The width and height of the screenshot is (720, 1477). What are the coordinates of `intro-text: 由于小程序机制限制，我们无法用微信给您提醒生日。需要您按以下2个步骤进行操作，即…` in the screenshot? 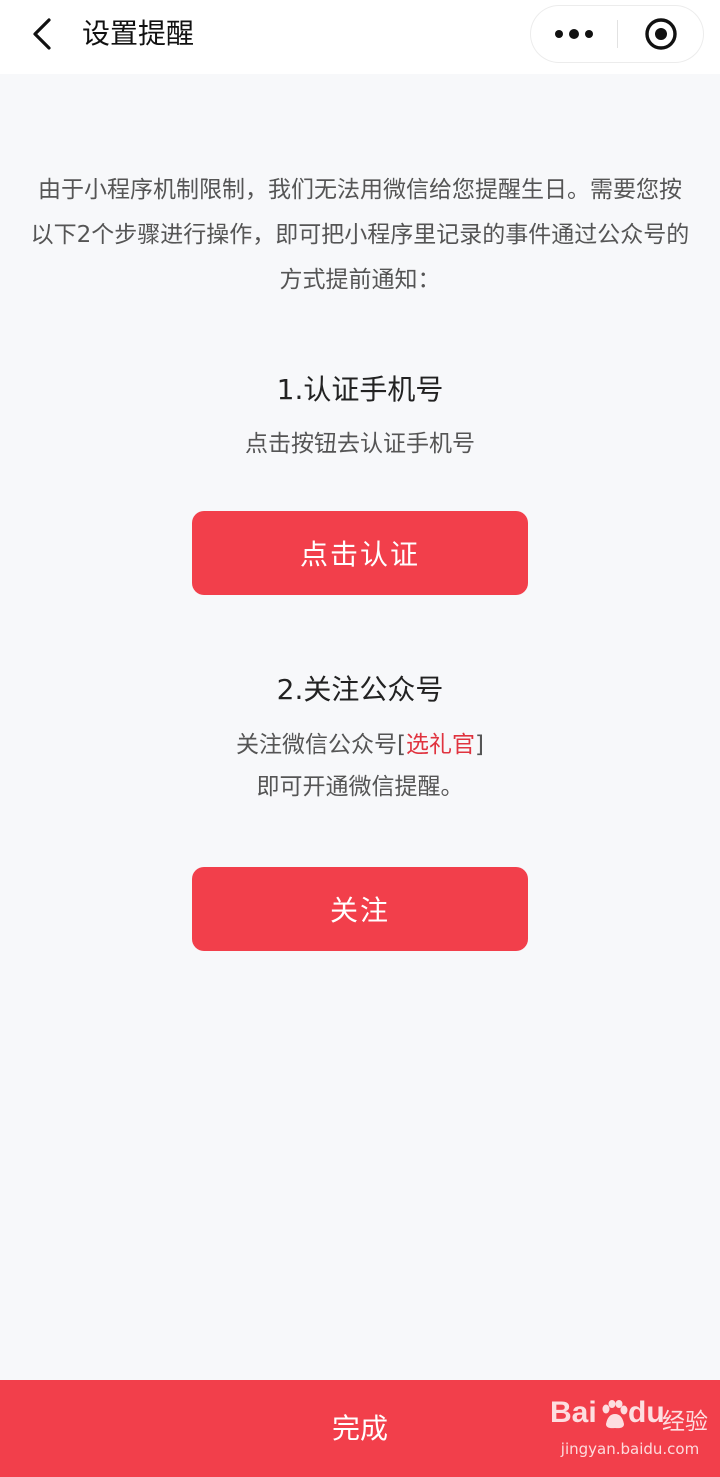 It's located at (360, 235).